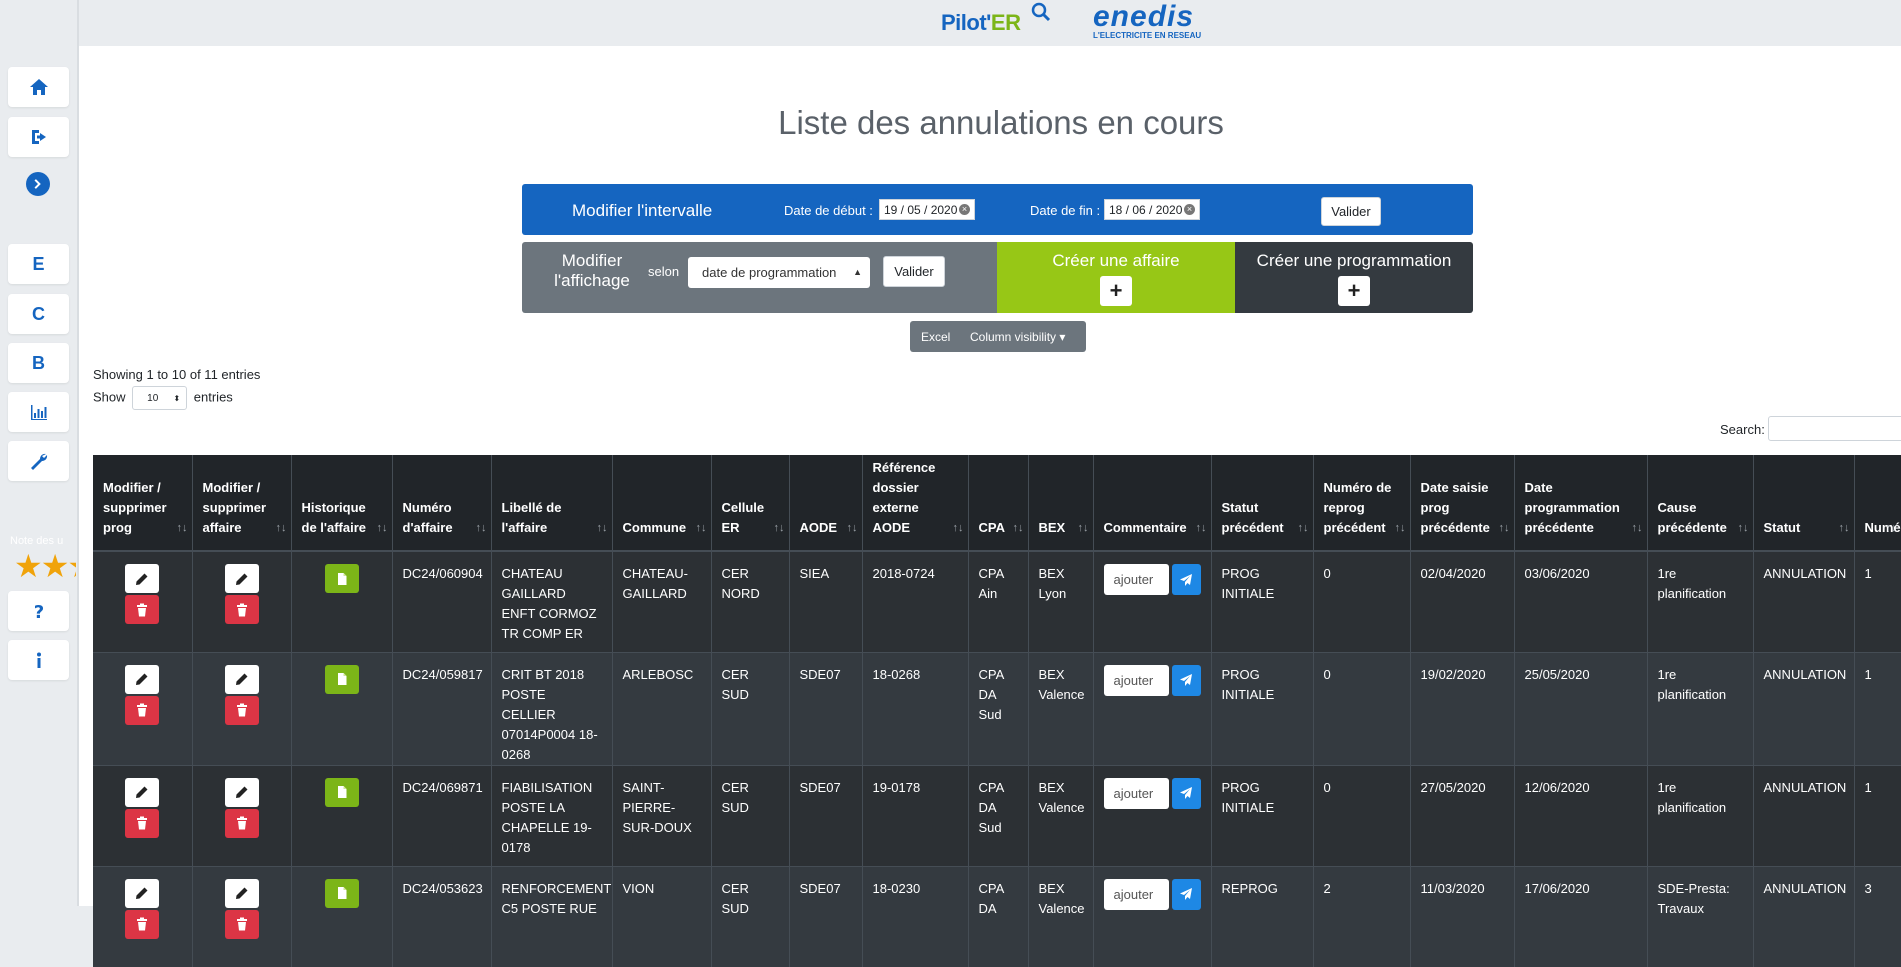 This screenshot has height=967, width=1901. I want to click on excel-button: Excel, so click(935, 337).